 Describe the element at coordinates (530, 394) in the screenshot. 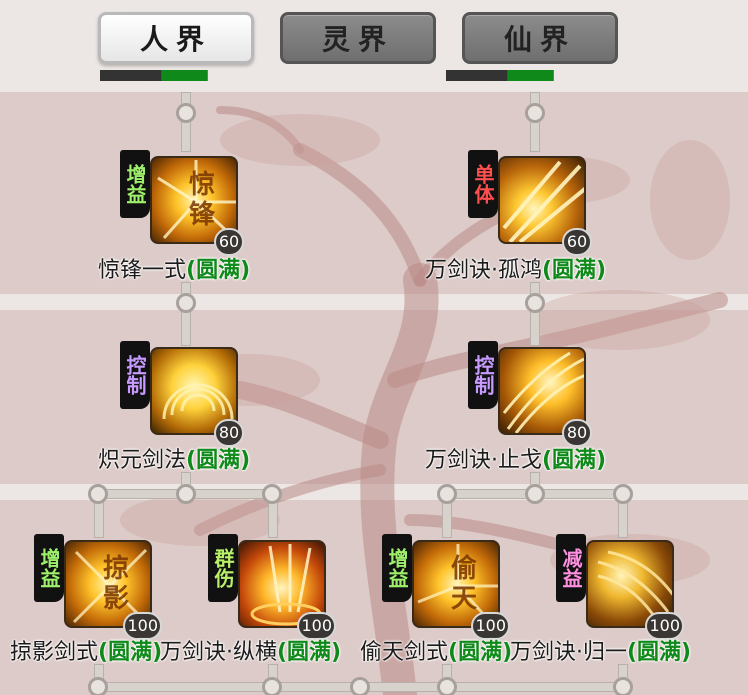

I see `skill-card-zhige: 控制 80` at that location.